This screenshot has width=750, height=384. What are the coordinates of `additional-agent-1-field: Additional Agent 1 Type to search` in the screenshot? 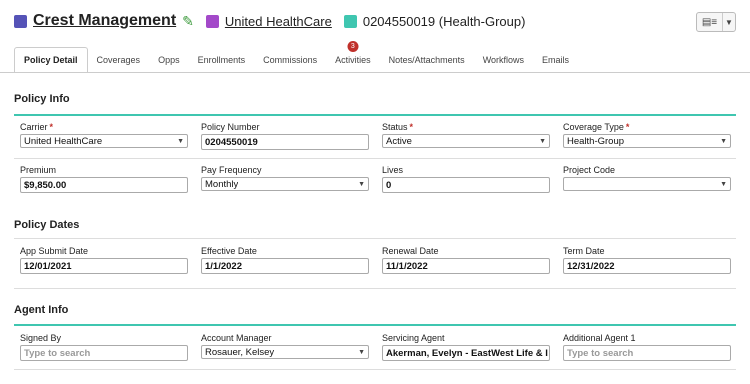 It's located at (647, 347).